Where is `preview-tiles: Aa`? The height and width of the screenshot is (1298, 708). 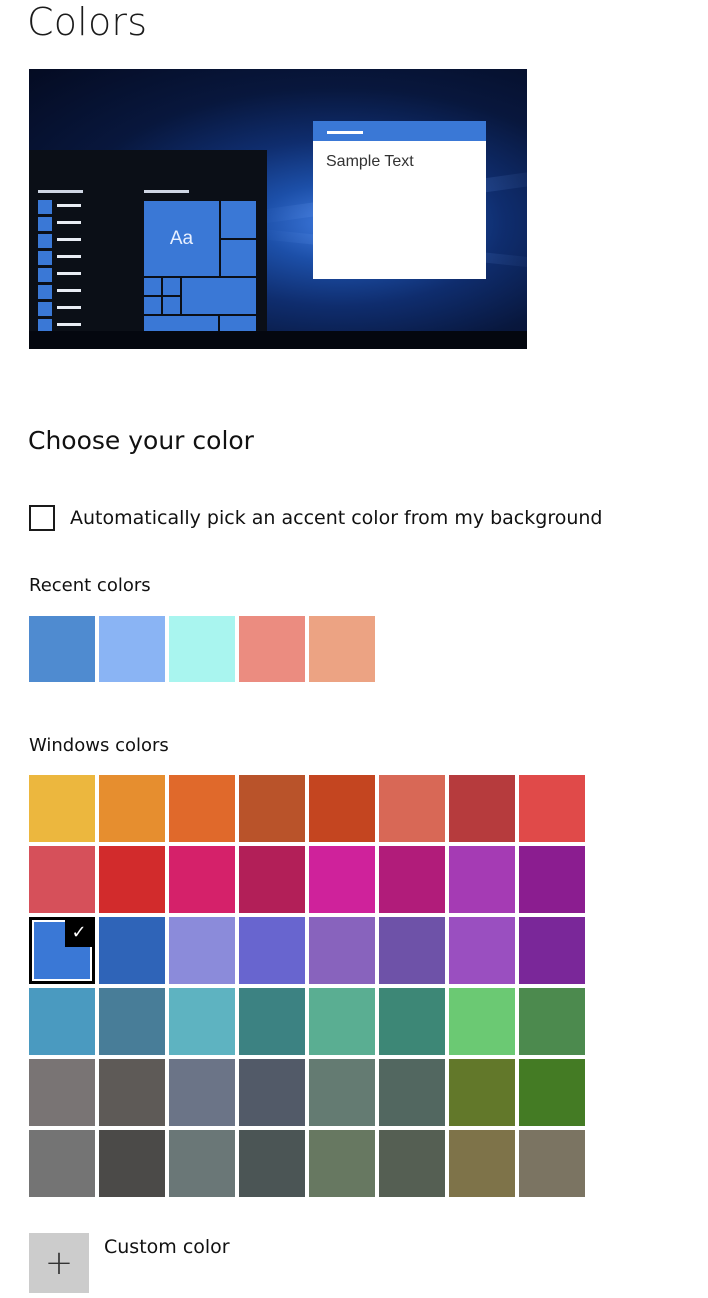 preview-tiles: Aa is located at coordinates (200, 266).